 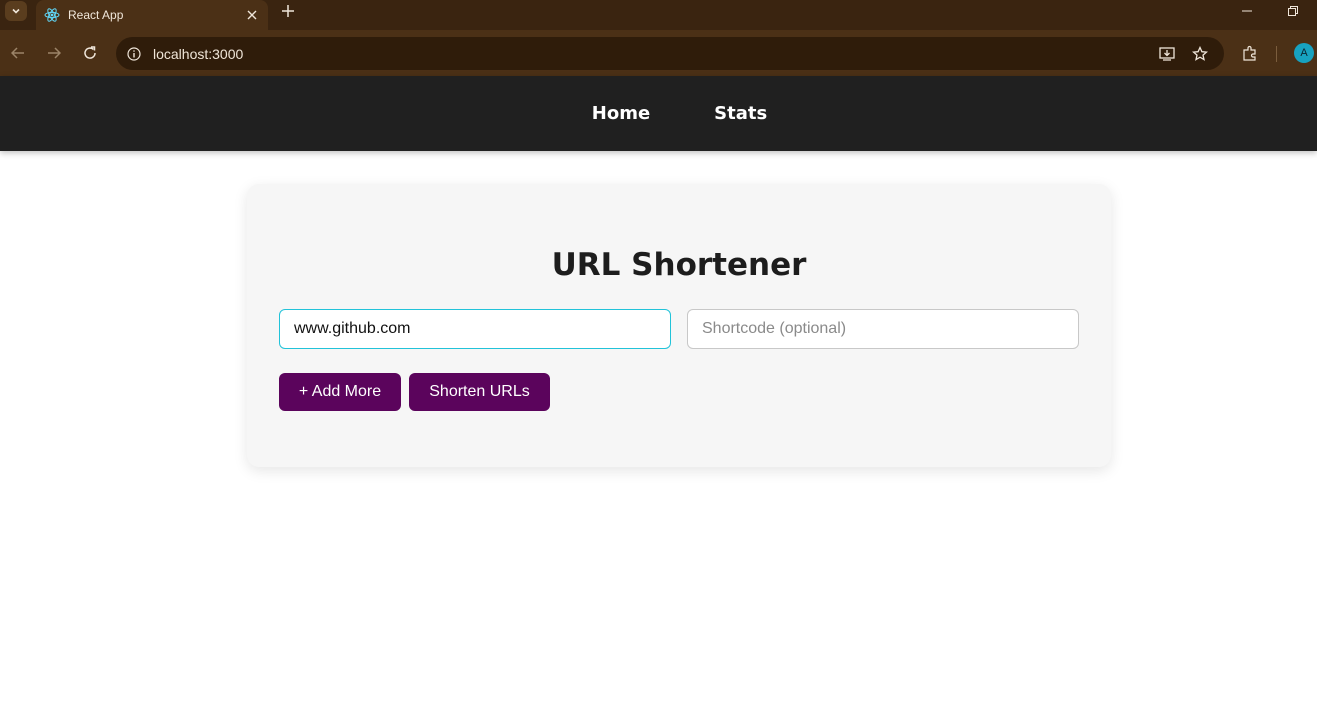 What do you see at coordinates (670, 53) in the screenshot?
I see `address-bar: localhost:3000` at bounding box center [670, 53].